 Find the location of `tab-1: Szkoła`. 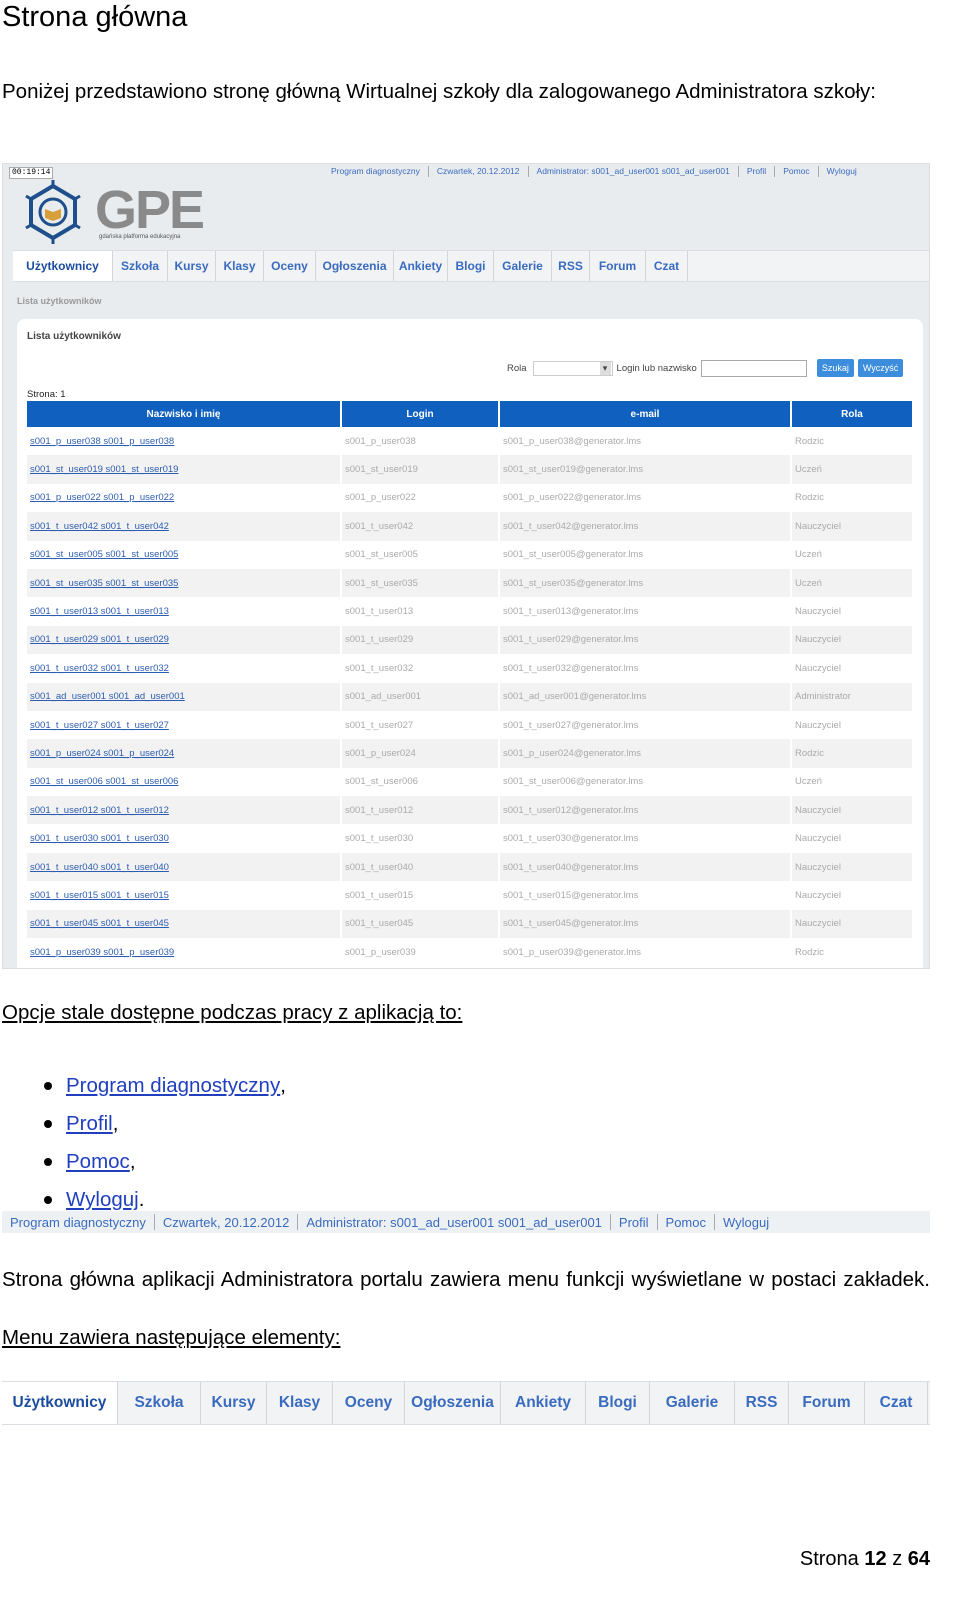

tab-1: Szkoła is located at coordinates (140, 266).